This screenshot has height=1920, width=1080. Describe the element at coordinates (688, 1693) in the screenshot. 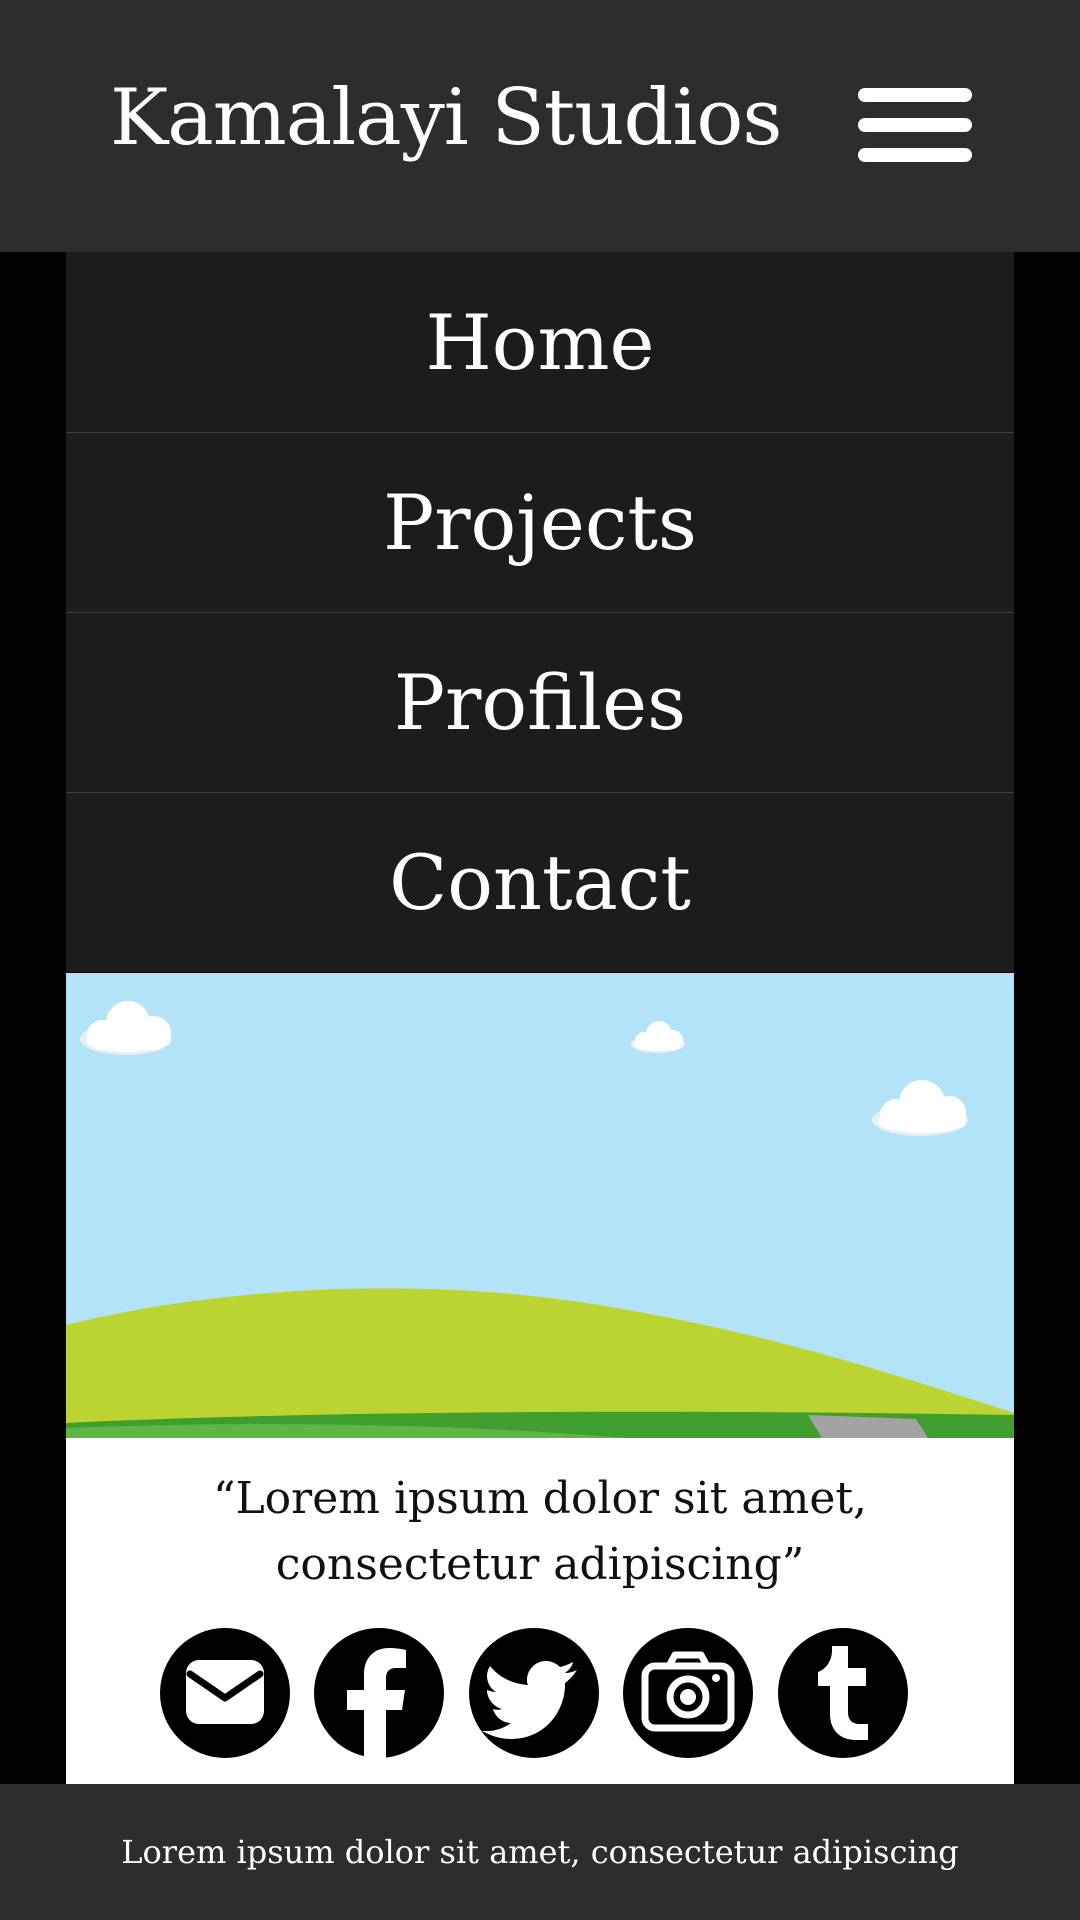

I see `camera-icon` at that location.